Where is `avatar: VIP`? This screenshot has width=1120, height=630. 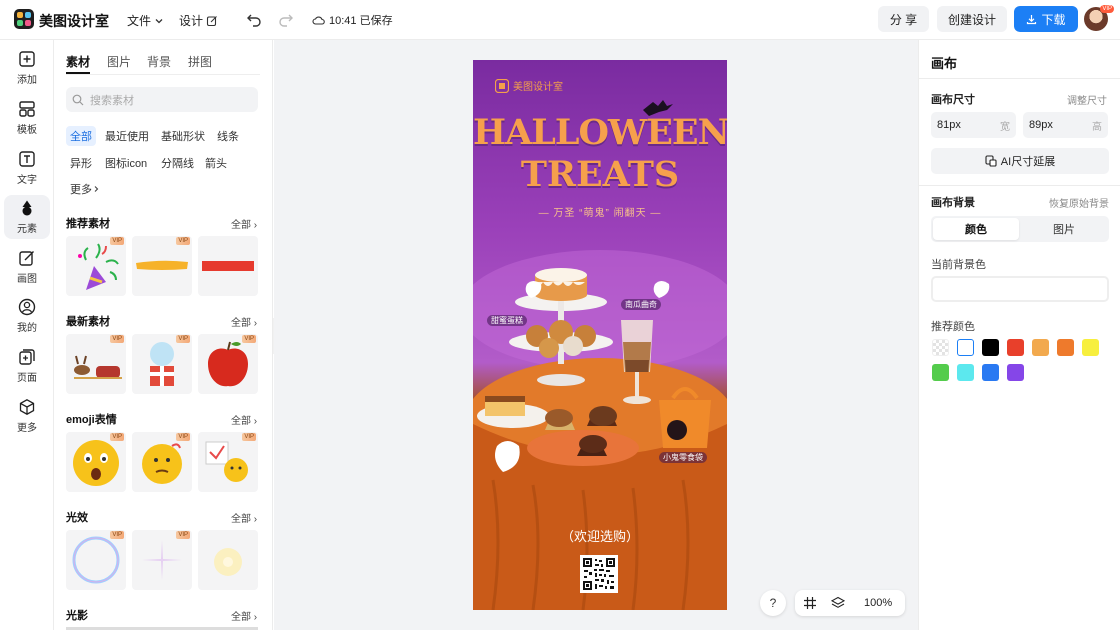 avatar: VIP is located at coordinates (1099, 18).